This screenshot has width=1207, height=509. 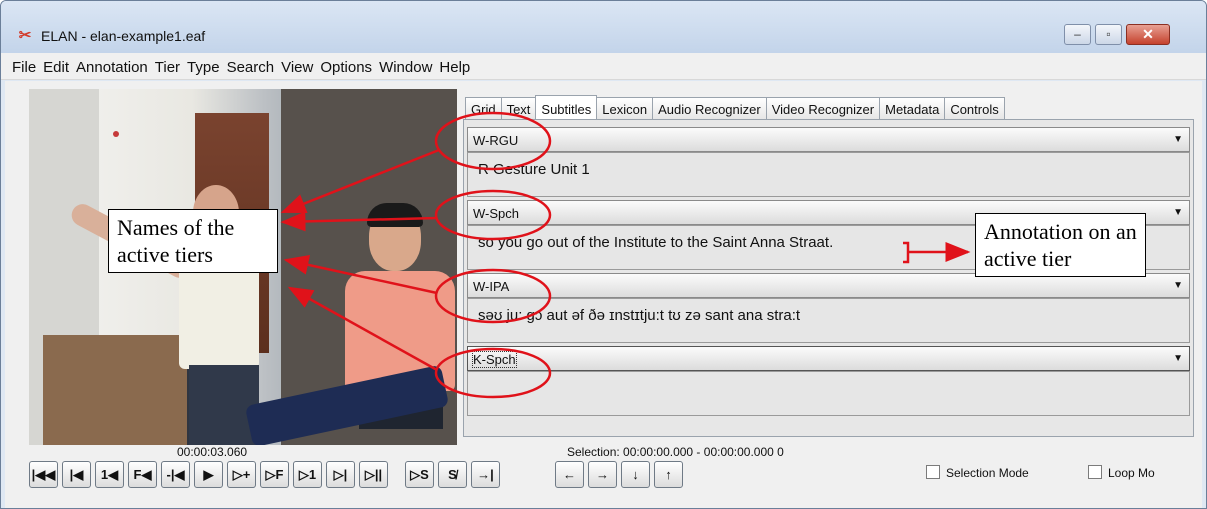 What do you see at coordinates (296, 64) in the screenshot?
I see `menu-view: View` at bounding box center [296, 64].